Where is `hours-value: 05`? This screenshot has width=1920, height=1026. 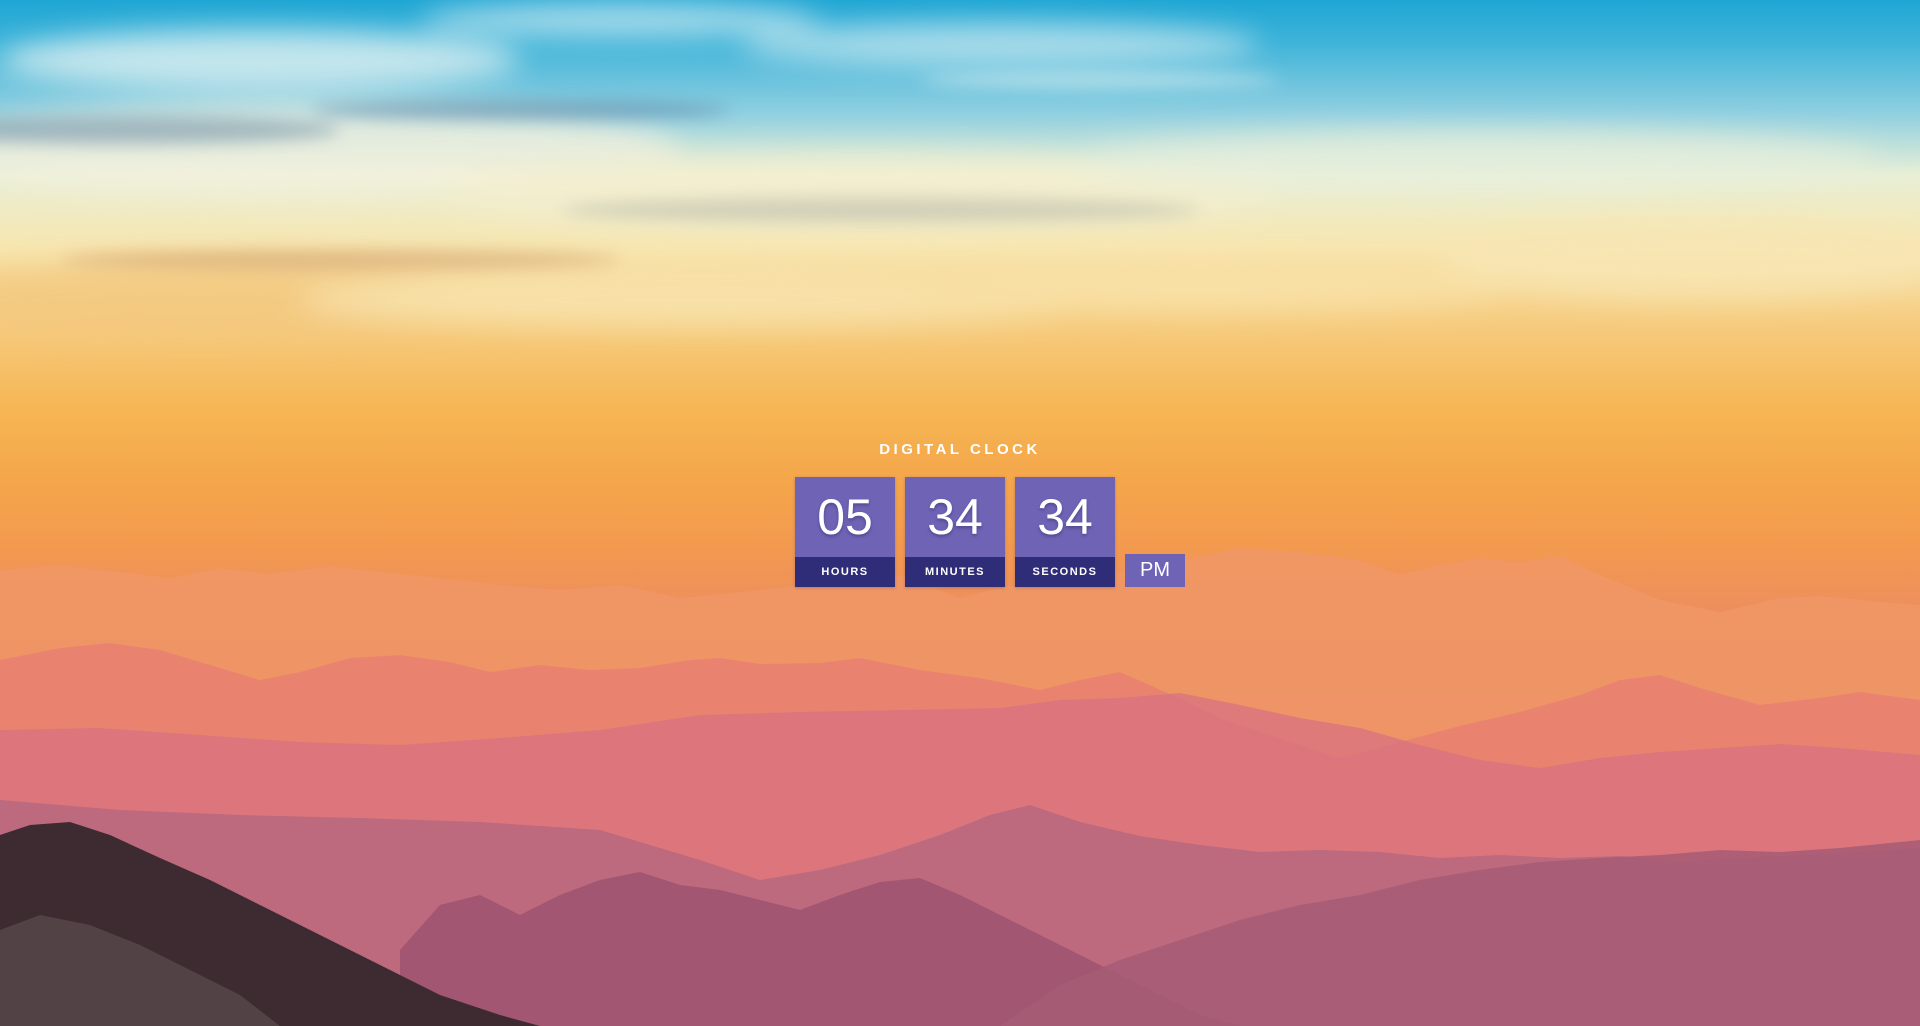 hours-value: 05 is located at coordinates (845, 517).